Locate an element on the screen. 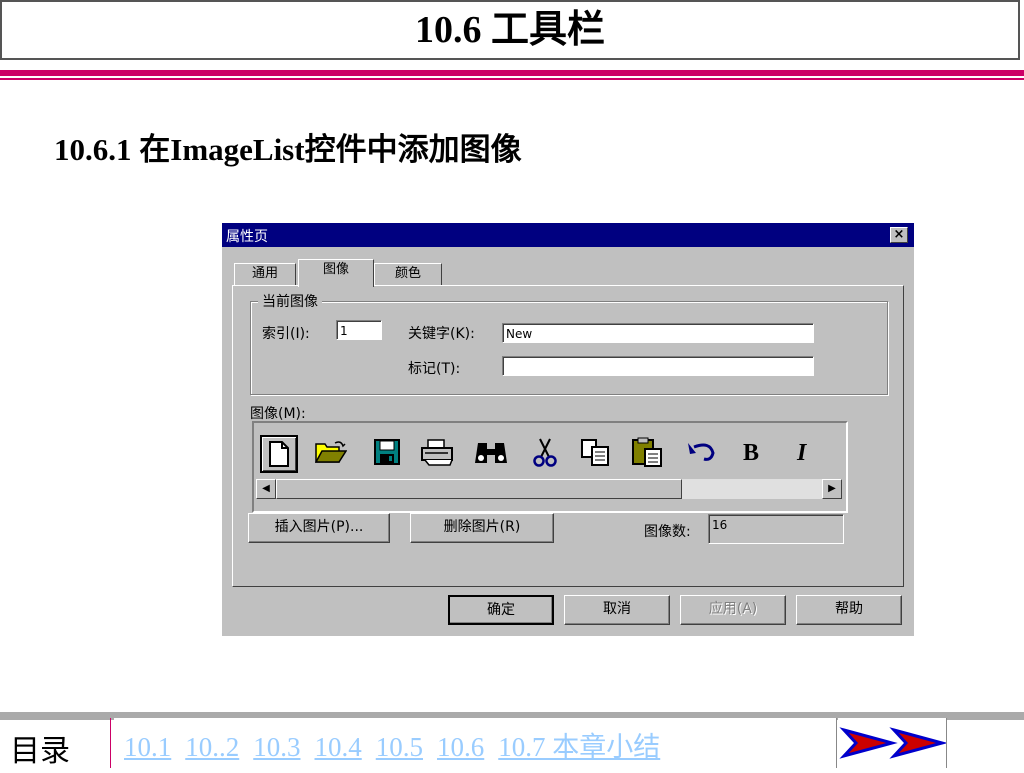  open-folder-icon is located at coordinates (331, 452).